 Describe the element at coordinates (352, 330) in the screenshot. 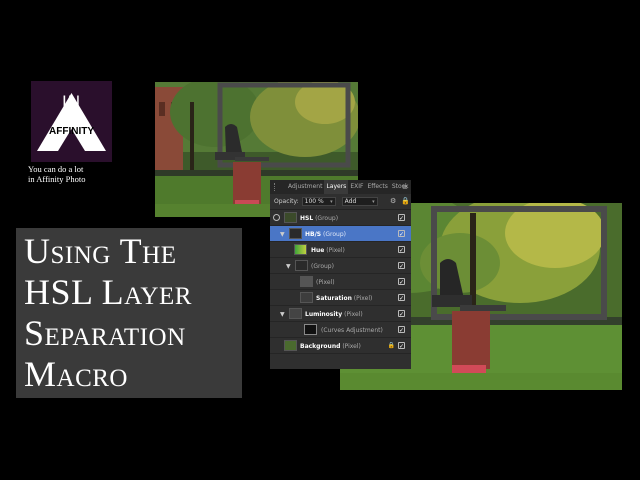

I see `layer-name: (Curves Adjustment)` at that location.